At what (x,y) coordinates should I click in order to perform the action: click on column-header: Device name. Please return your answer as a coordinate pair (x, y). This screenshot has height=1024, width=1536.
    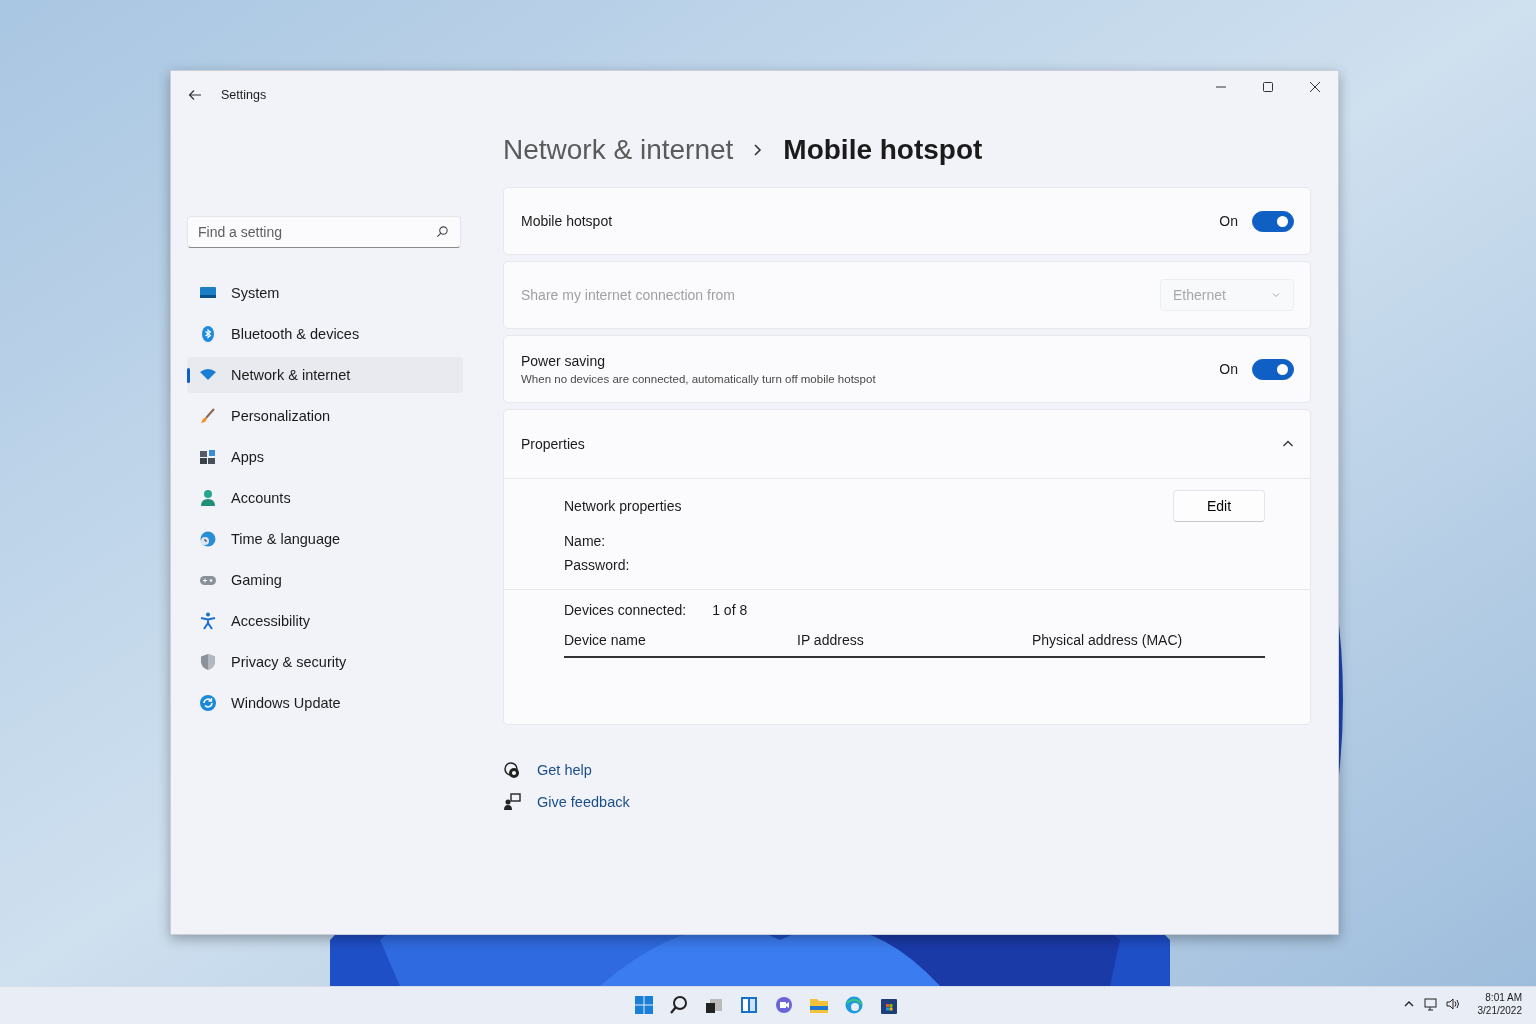
    Looking at the image, I should click on (605, 640).